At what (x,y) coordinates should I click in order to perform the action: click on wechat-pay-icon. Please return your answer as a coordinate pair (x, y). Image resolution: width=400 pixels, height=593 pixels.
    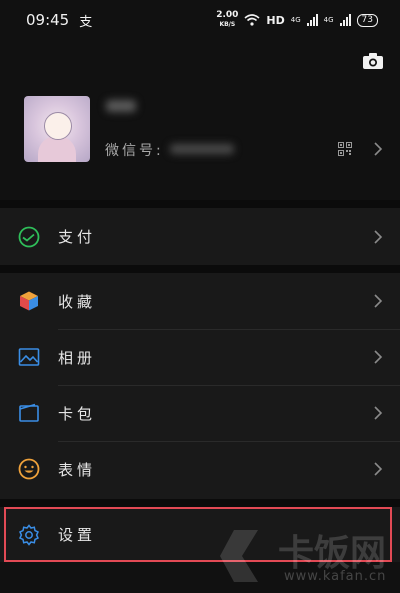
    Looking at the image, I should click on (29, 236).